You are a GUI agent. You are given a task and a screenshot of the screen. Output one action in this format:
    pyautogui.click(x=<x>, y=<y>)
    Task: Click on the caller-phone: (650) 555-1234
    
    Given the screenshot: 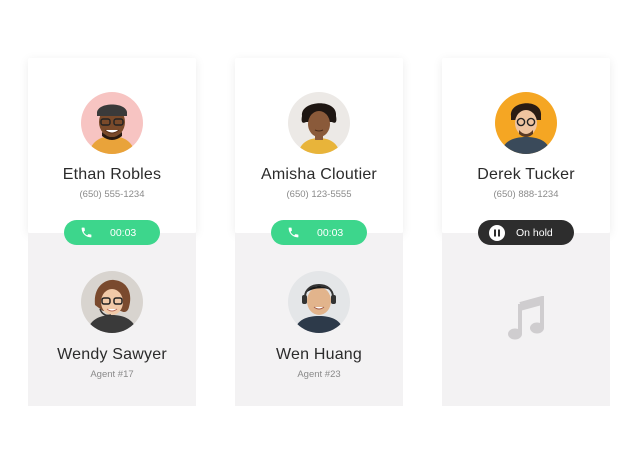 What is the action you would take?
    pyautogui.click(x=112, y=194)
    